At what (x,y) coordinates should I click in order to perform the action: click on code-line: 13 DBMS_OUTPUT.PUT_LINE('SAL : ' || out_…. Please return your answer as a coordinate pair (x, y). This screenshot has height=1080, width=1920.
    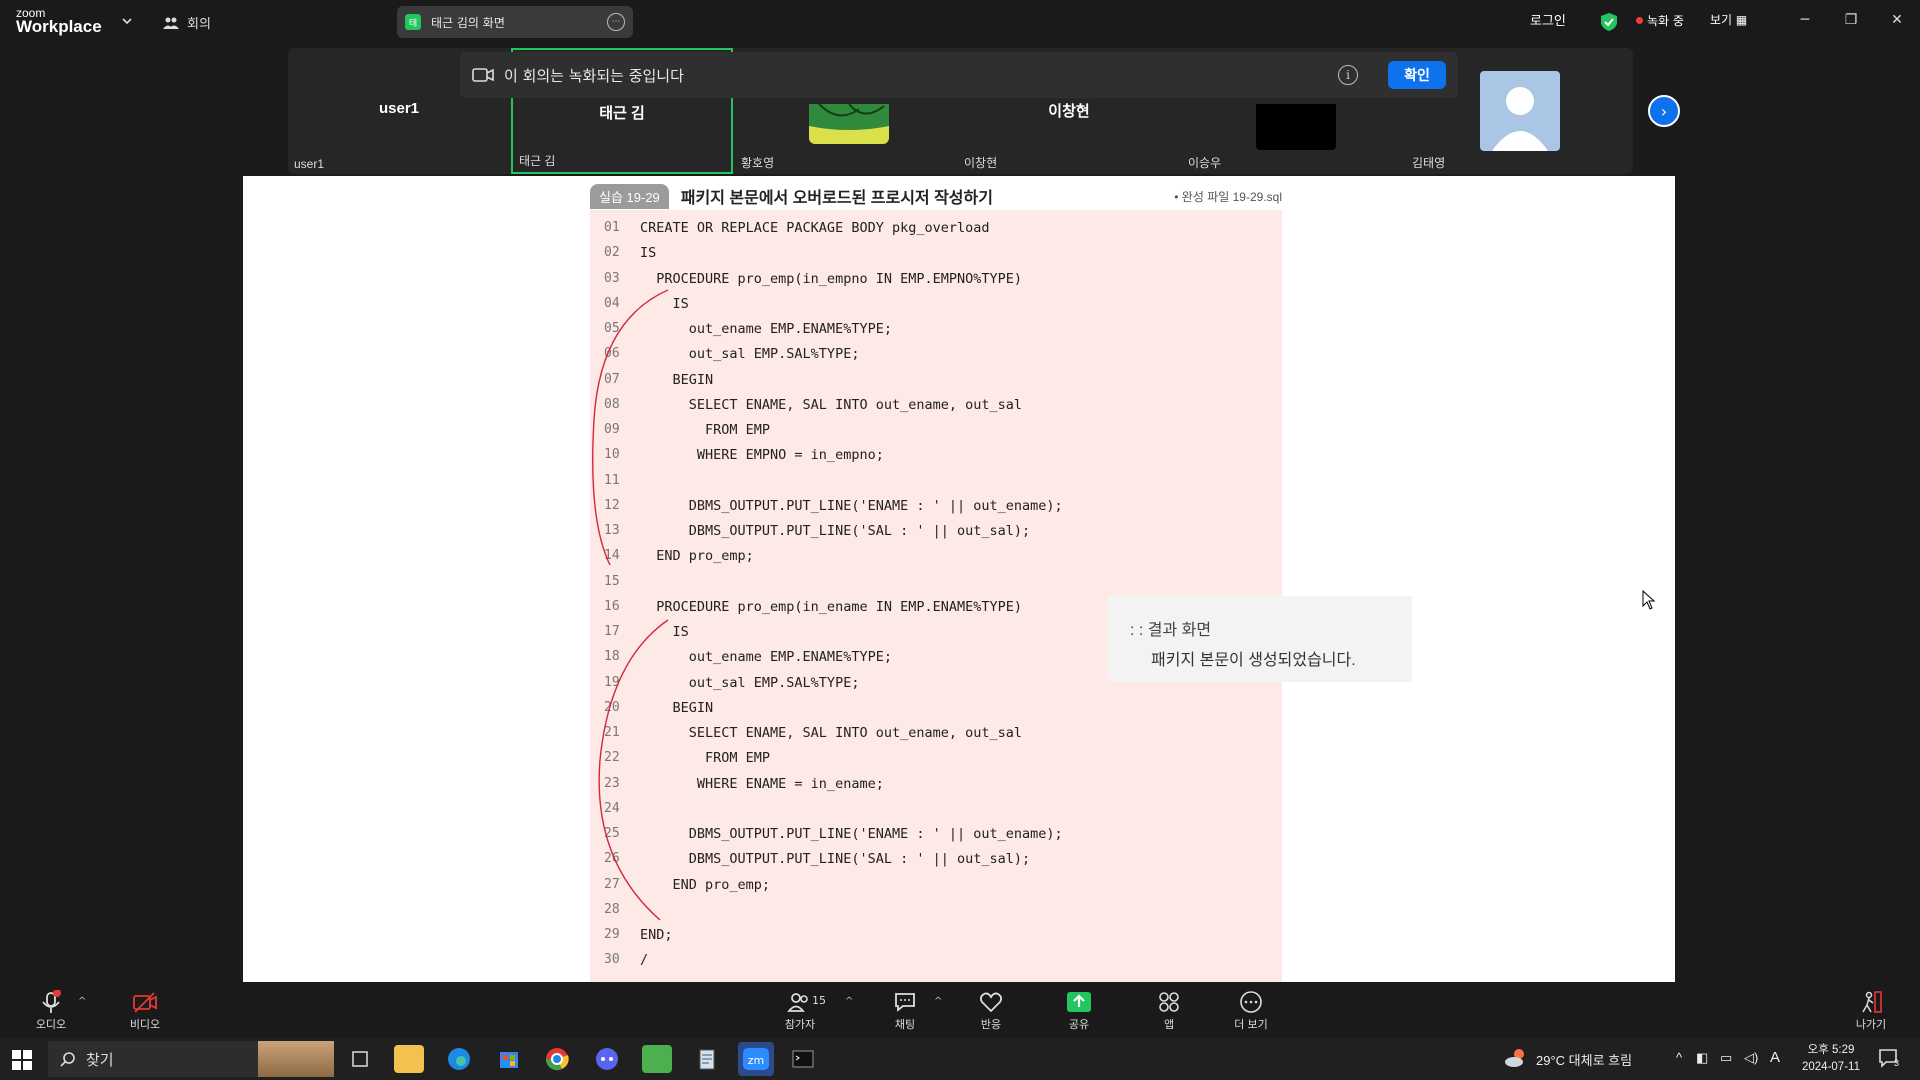
    Looking at the image, I should click on (936, 535).